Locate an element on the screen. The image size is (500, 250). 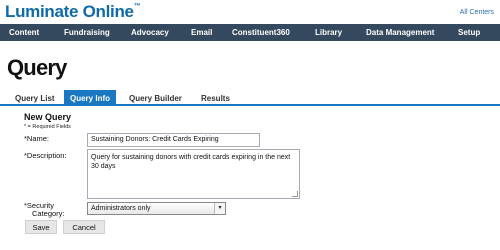
description-label: *Description: is located at coordinates (45, 155).